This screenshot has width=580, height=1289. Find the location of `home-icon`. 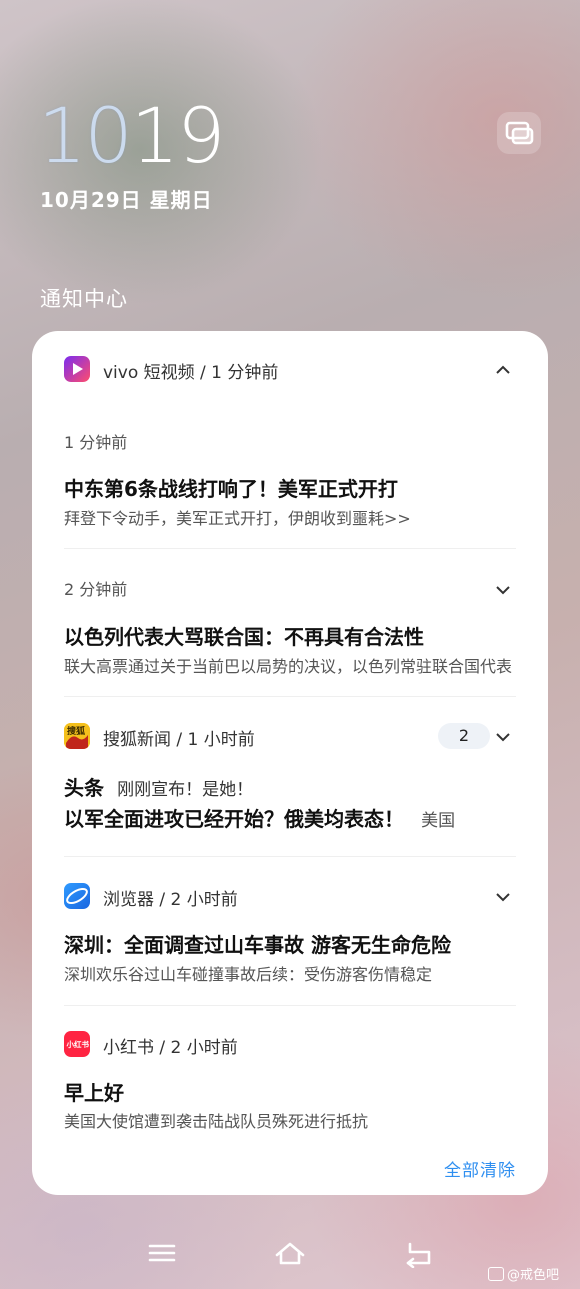

home-icon is located at coordinates (290, 1253).